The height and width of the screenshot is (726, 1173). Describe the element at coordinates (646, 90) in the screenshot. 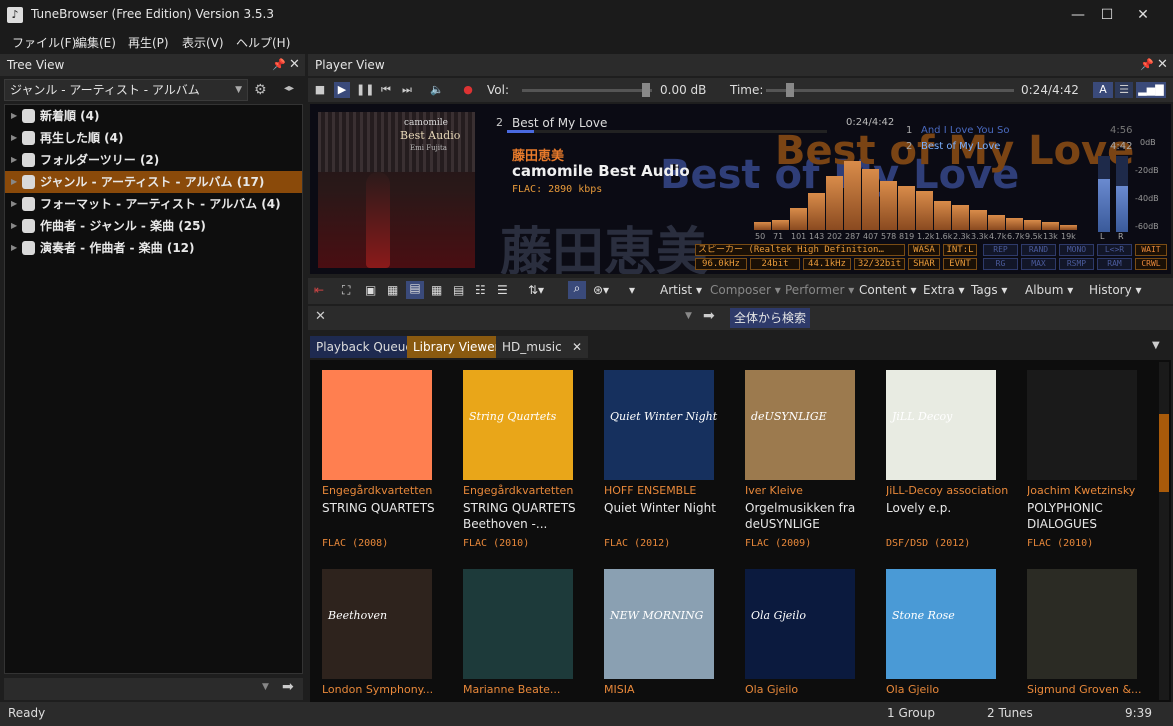

I see `volume-slider-thumb` at that location.